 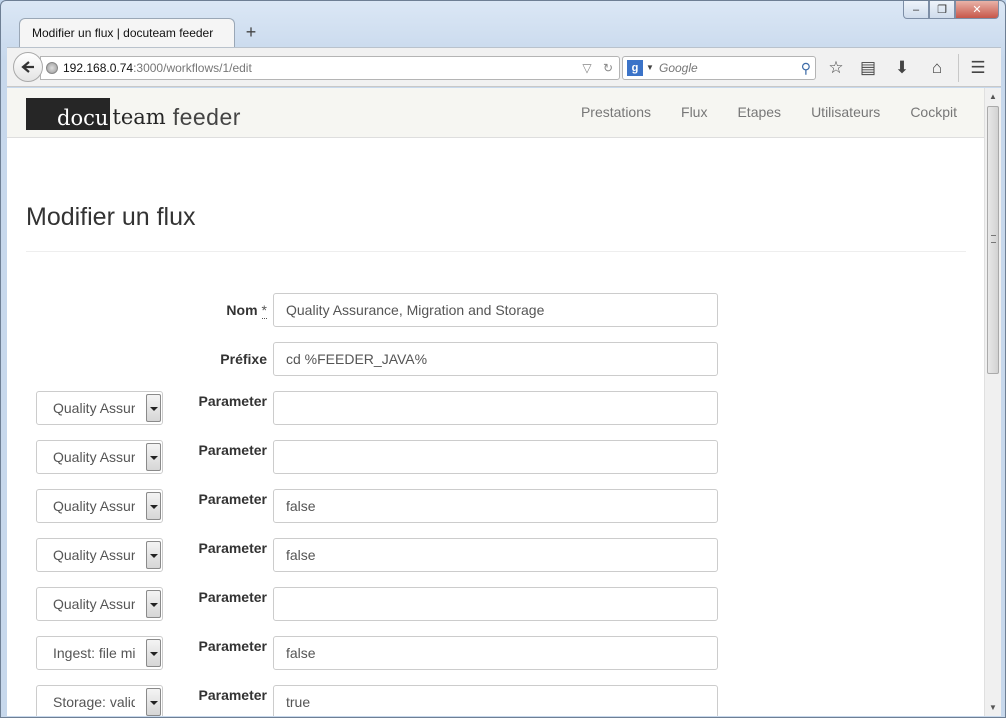 What do you see at coordinates (192, 68) in the screenshot?
I see `url-path: :3000/workflows/1/edit` at bounding box center [192, 68].